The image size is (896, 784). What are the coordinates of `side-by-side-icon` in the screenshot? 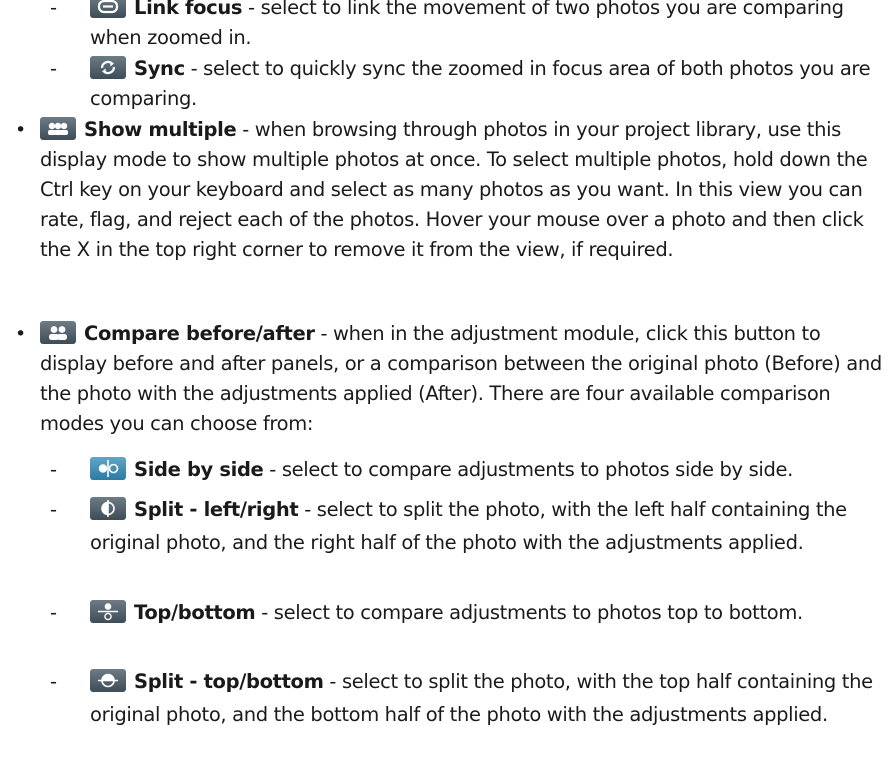 It's located at (108, 468).